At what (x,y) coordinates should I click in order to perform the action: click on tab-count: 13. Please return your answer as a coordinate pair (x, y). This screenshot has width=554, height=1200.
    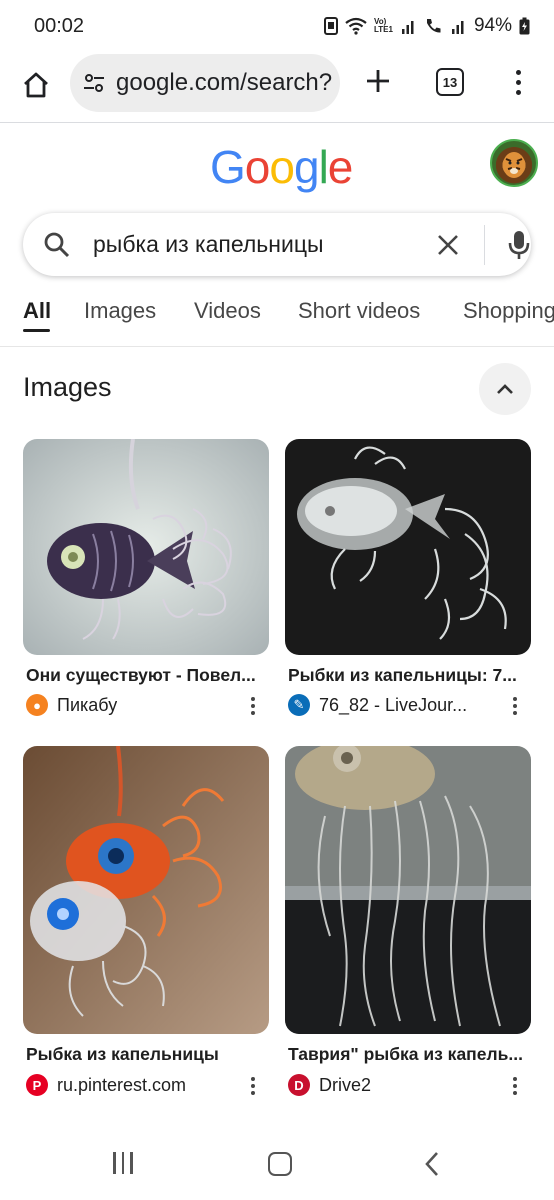
    Looking at the image, I should click on (450, 82).